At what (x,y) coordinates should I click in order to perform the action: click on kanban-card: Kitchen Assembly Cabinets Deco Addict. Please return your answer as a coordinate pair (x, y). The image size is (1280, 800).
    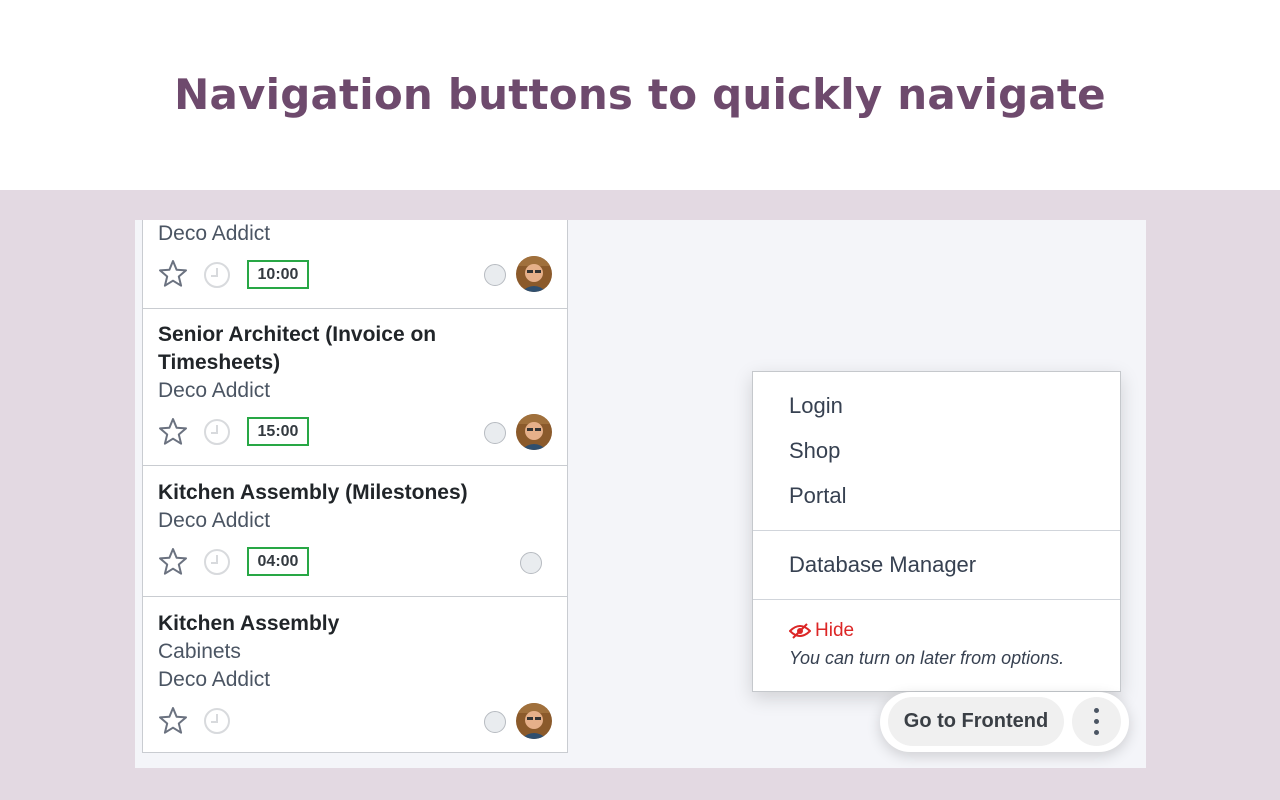
    Looking at the image, I should click on (355, 675).